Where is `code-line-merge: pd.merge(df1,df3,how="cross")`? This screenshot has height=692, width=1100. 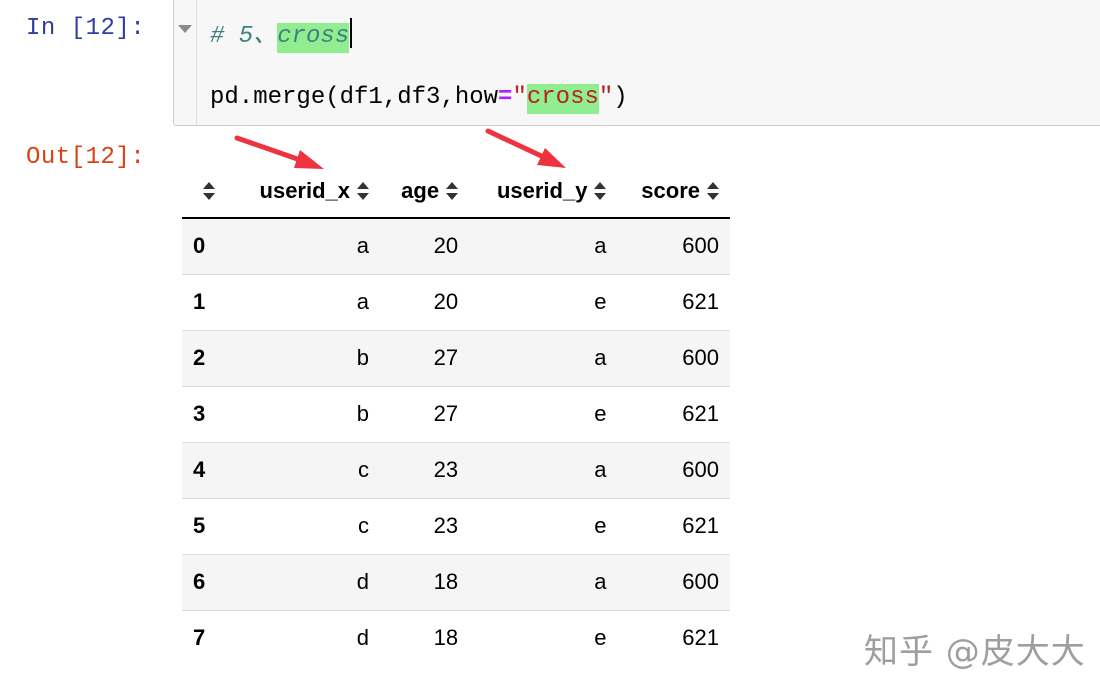
code-line-merge: pd.merge(df1,df3,how="cross") is located at coordinates (419, 99).